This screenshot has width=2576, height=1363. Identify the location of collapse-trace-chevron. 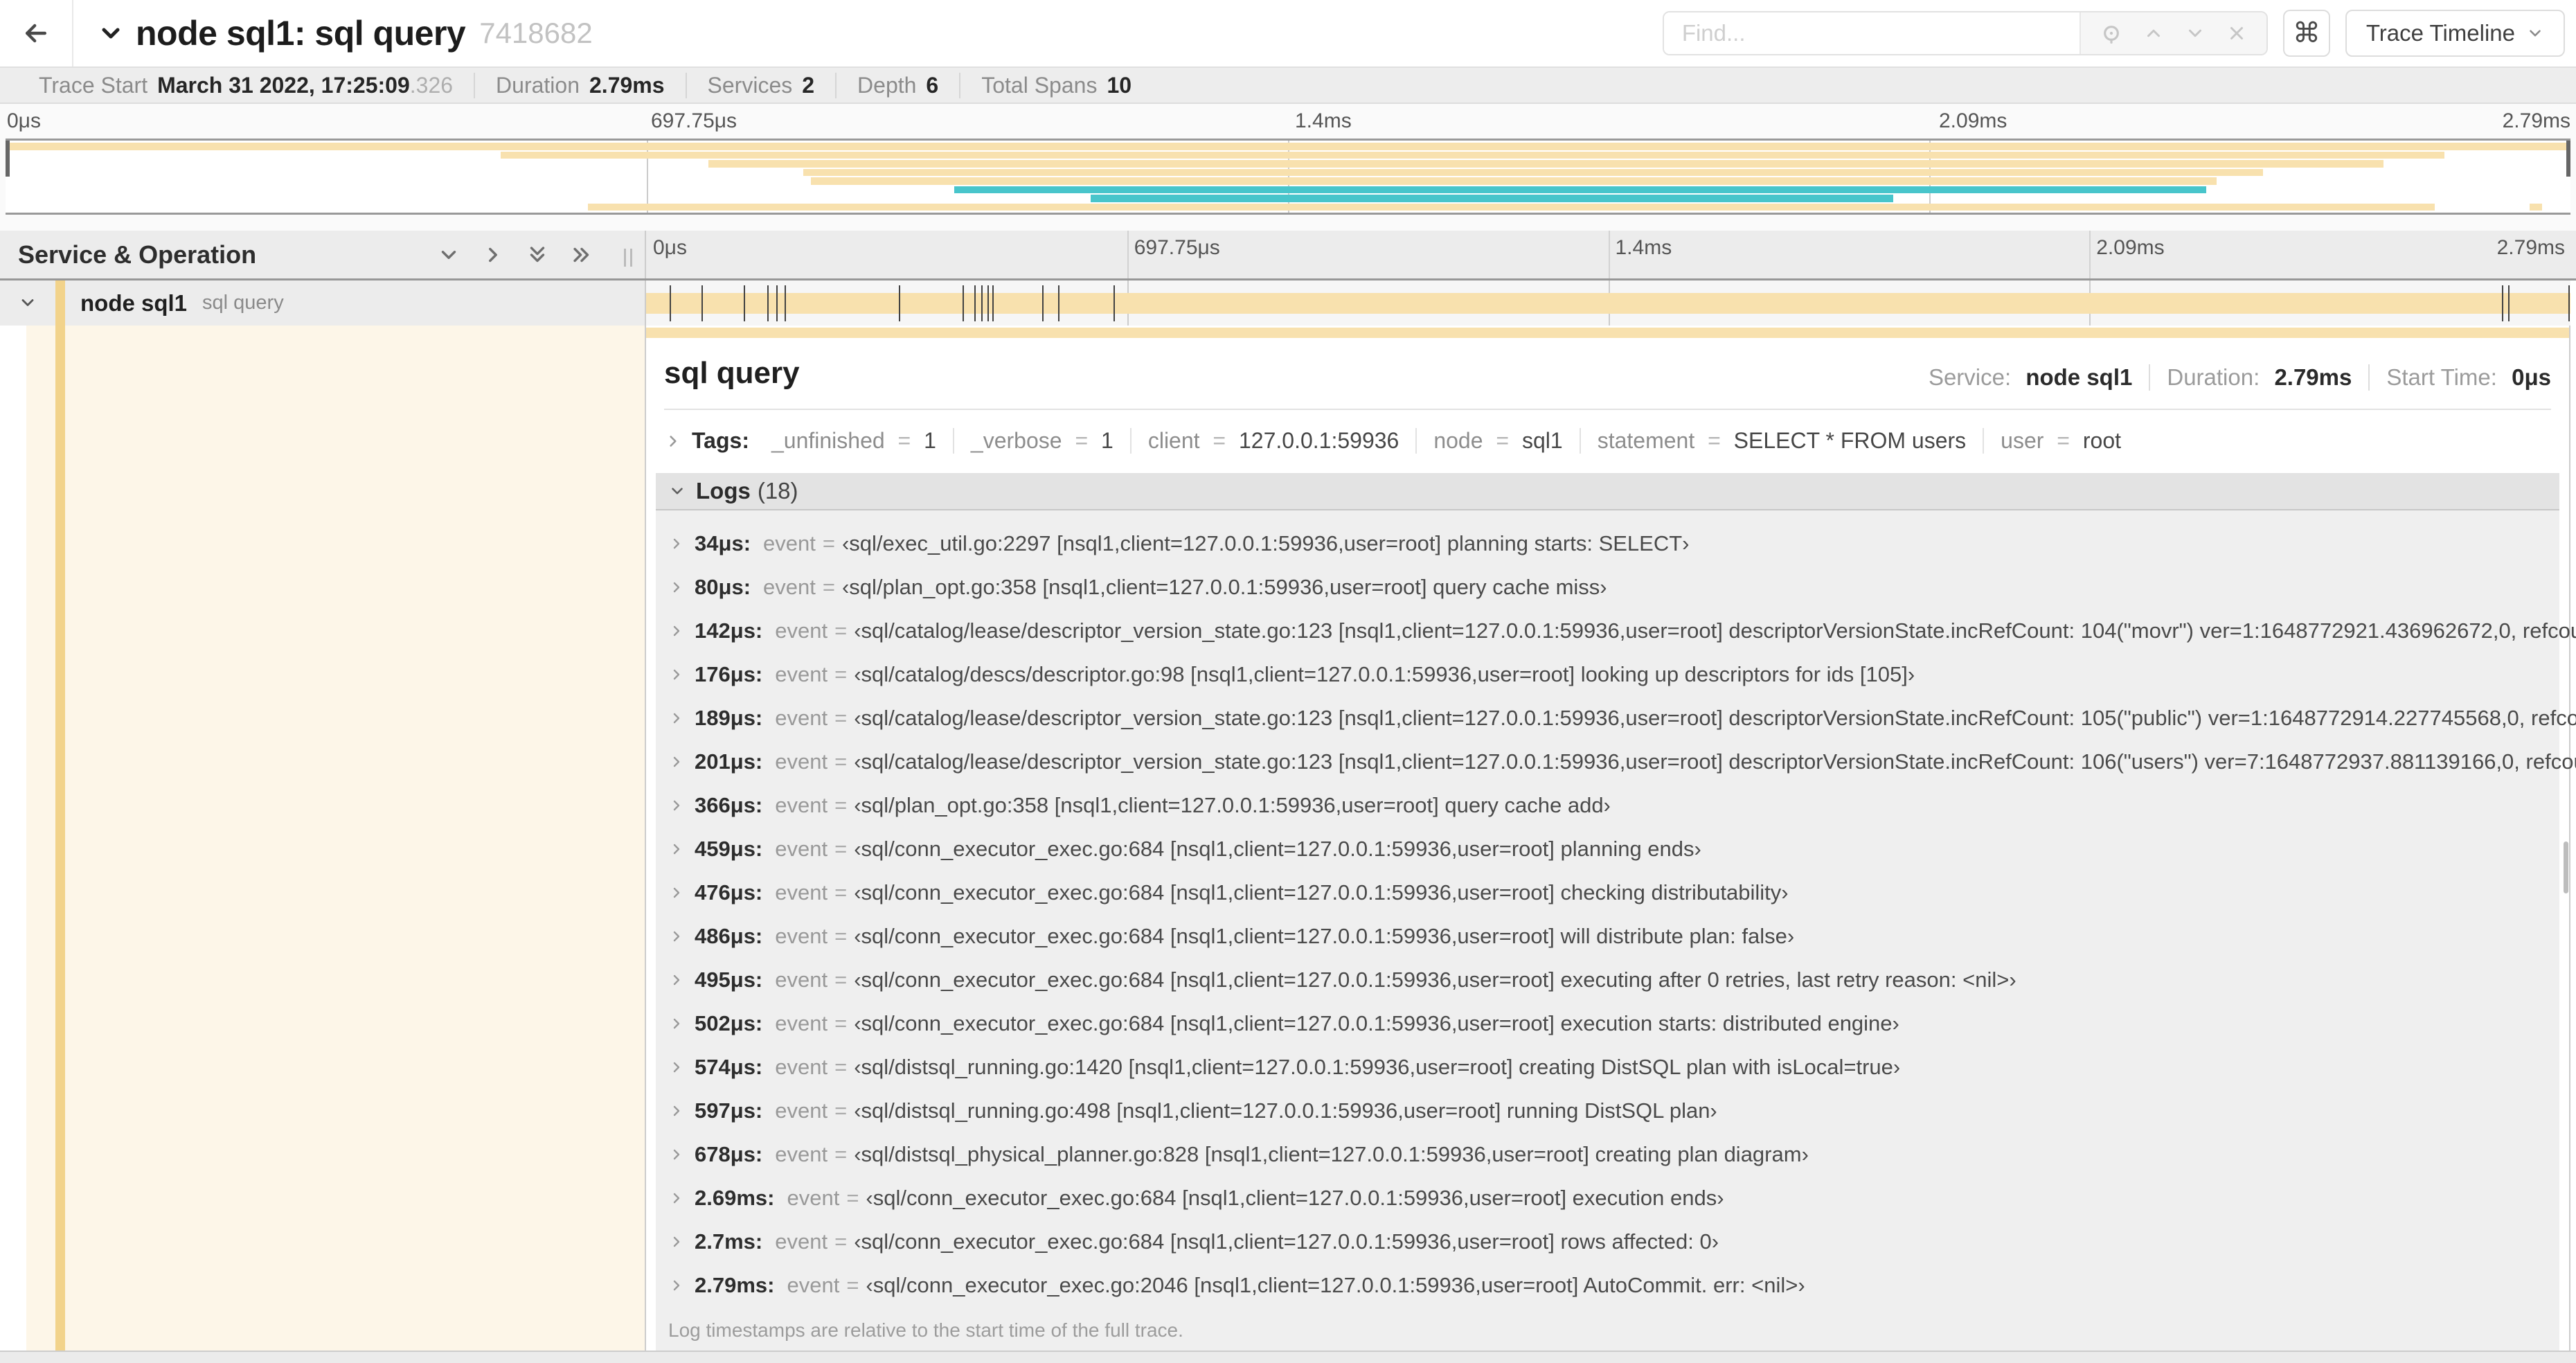
(111, 33).